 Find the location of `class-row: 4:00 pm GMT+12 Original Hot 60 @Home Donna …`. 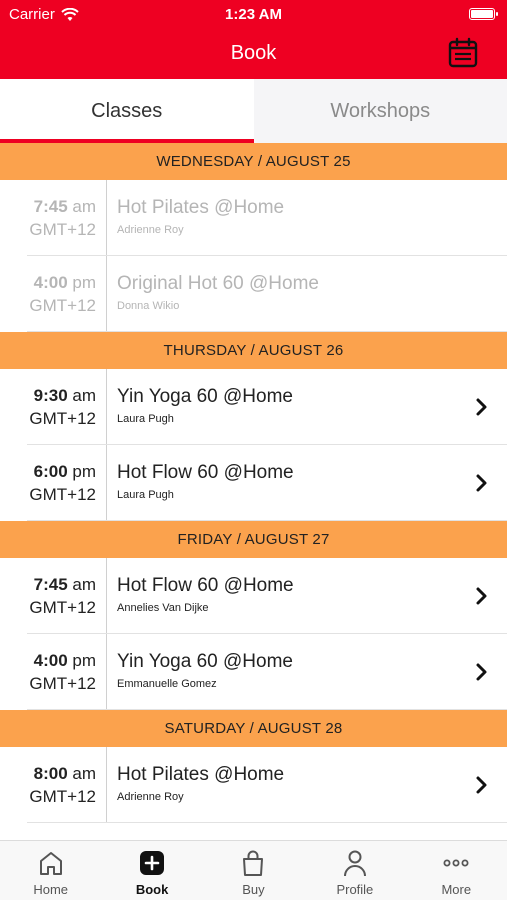

class-row: 4:00 pm GMT+12 Original Hot 60 @Home Donna … is located at coordinates (253, 294).